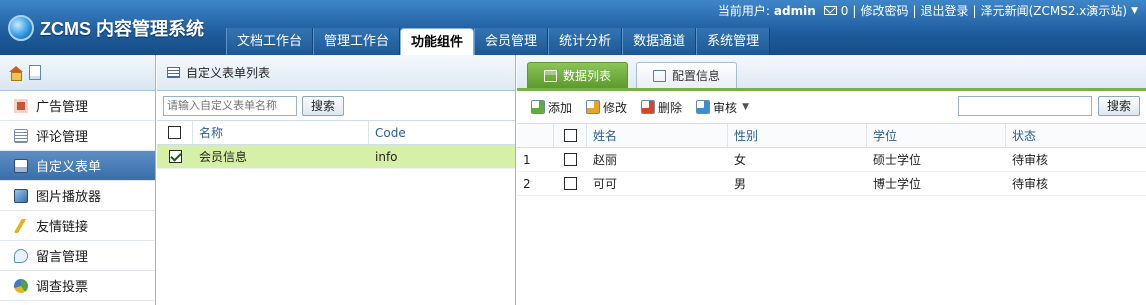  I want to click on nav-tab-components: 功能组件, so click(437, 41).